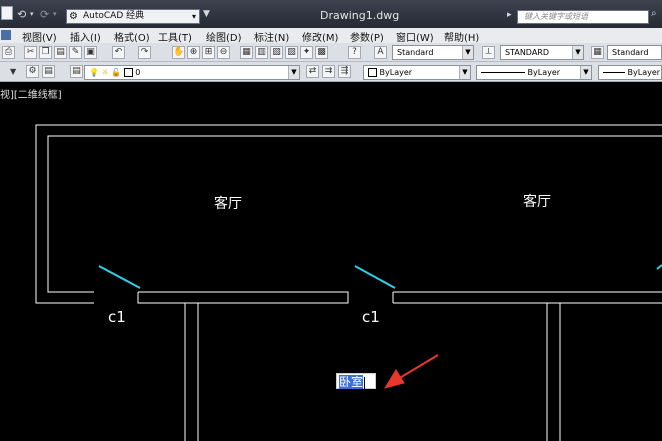 The width and height of the screenshot is (662, 441). What do you see at coordinates (312, 71) in the screenshot?
I see `layer-previous-icon: ⇄` at bounding box center [312, 71].